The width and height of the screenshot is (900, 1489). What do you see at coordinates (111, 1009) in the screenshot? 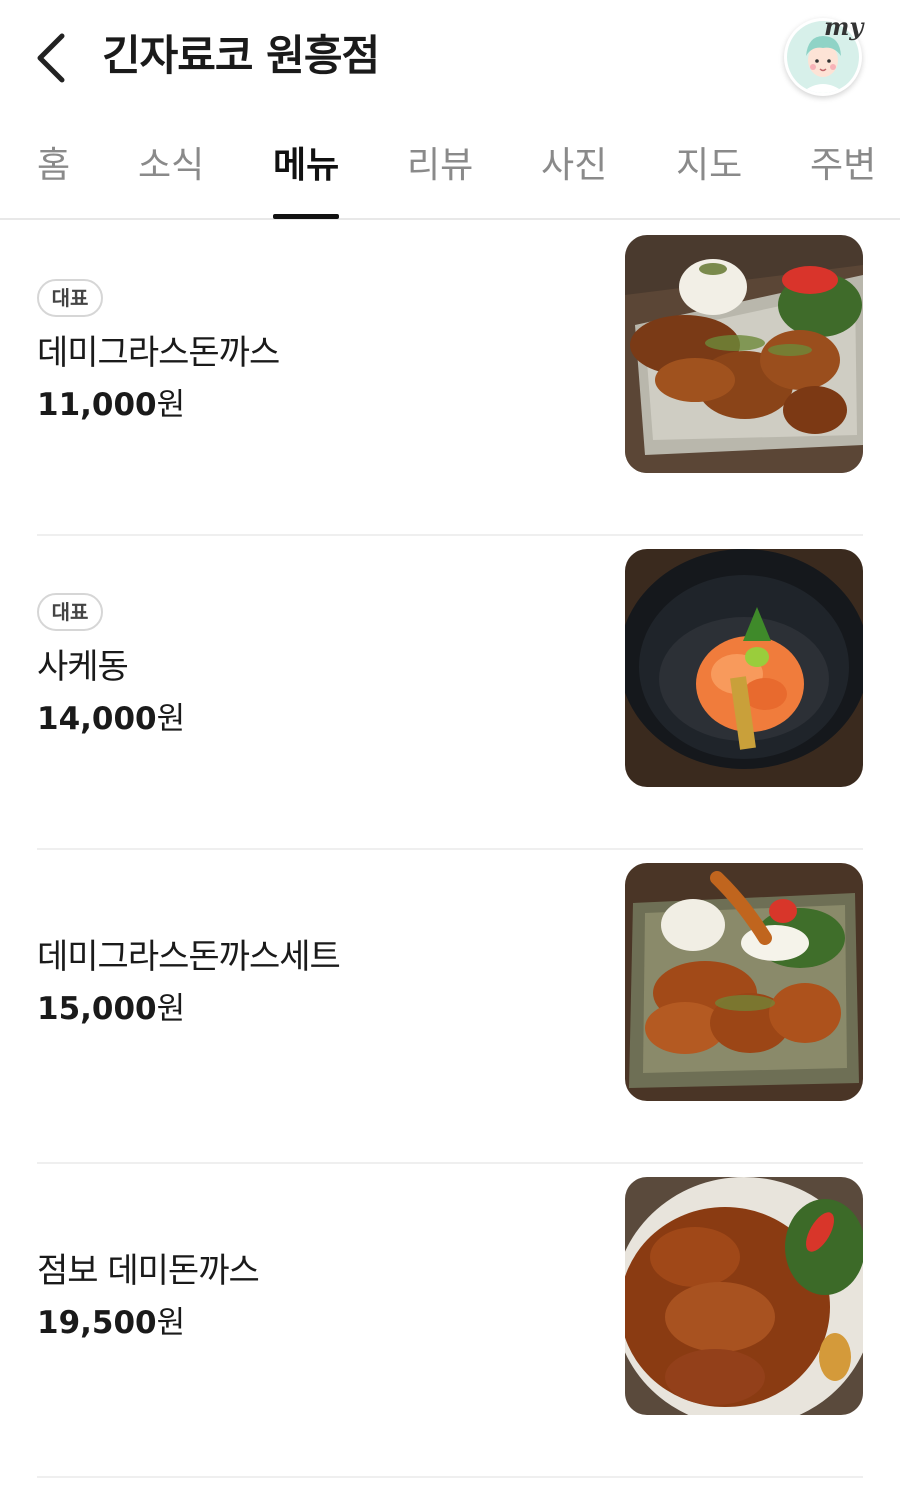
I see `menu-item-price: 15,000원` at bounding box center [111, 1009].